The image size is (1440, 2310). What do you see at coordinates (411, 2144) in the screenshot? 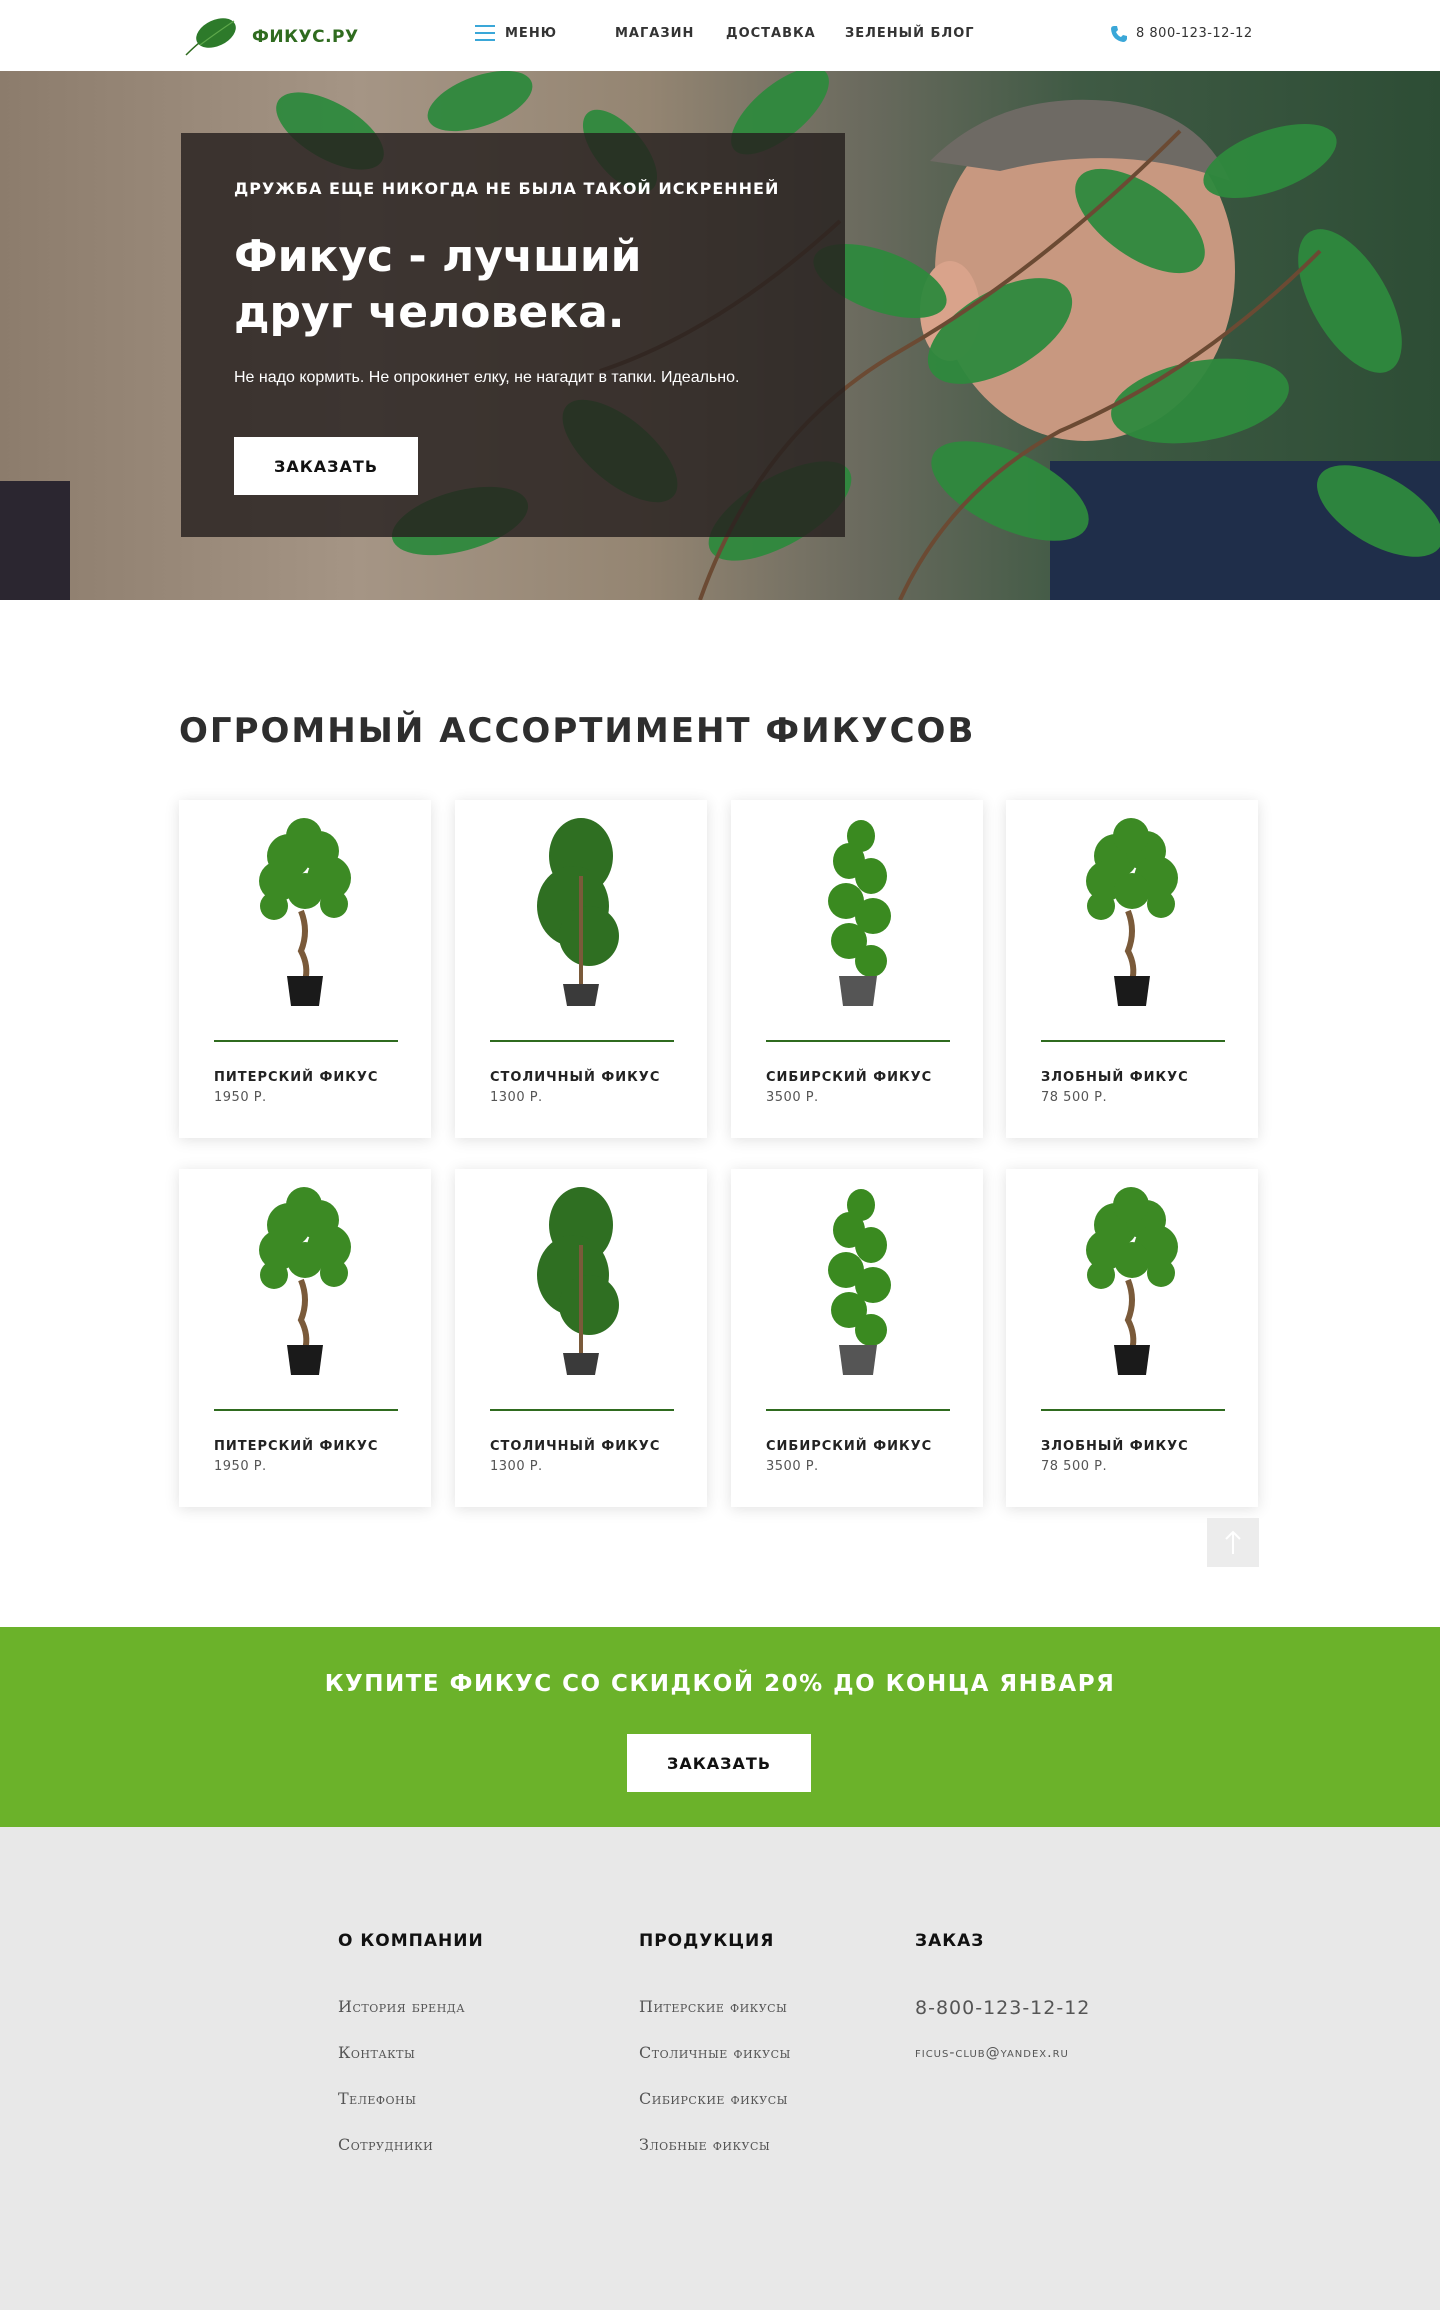
I see `footer-link-staff: Сотрудники` at bounding box center [411, 2144].